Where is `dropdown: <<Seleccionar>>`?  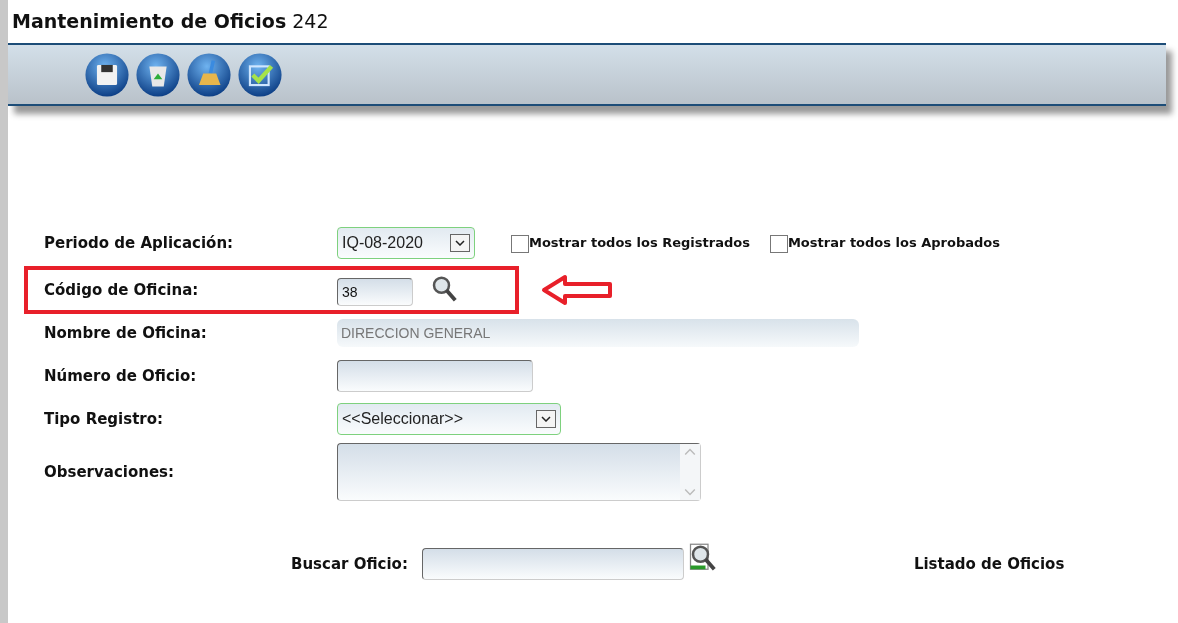
dropdown: <<Seleccionar>> is located at coordinates (449, 419).